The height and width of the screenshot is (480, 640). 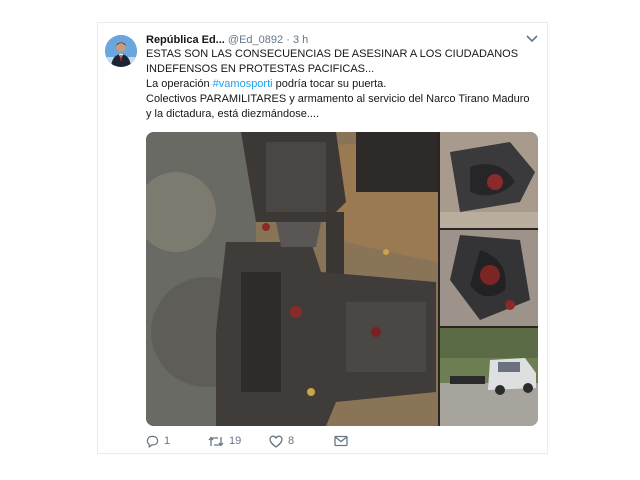 I want to click on tweet-text-fragment: podría tocar su puerta., so click(x=331, y=84).